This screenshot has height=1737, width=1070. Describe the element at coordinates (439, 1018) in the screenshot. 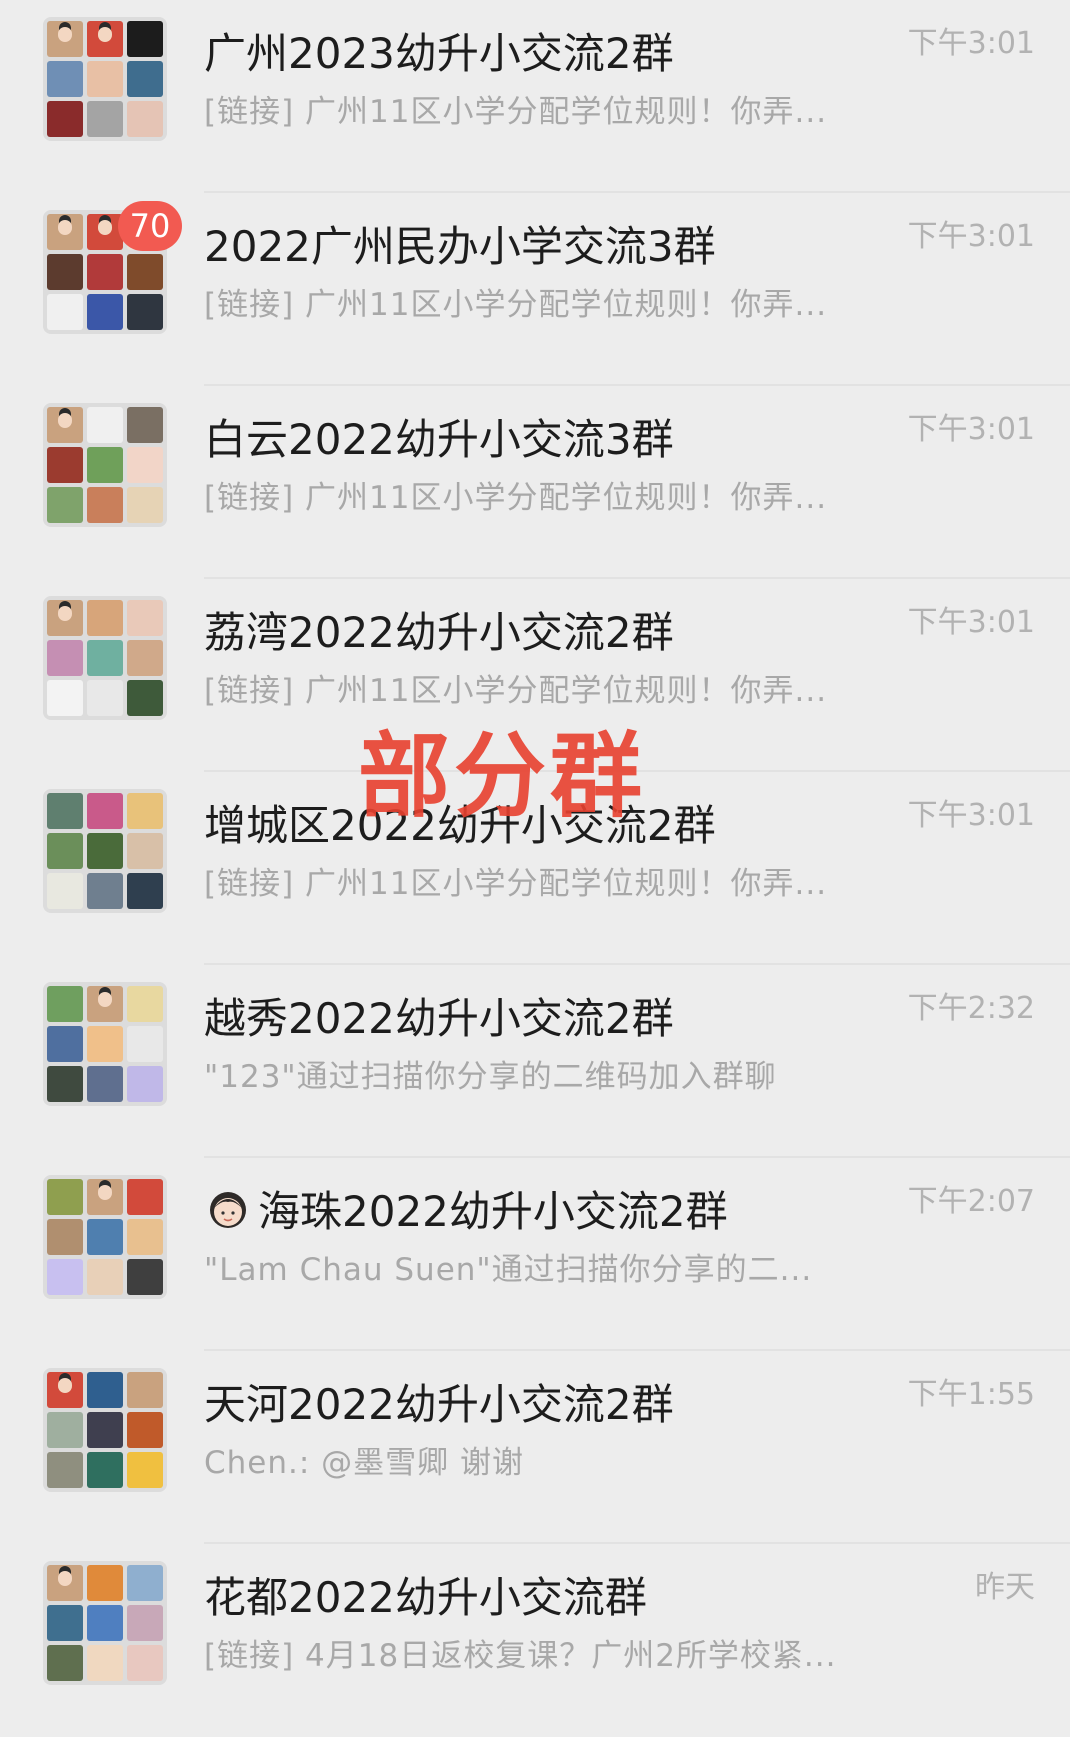

I see `chat-name: 越秀2022幼升小交流2群` at that location.